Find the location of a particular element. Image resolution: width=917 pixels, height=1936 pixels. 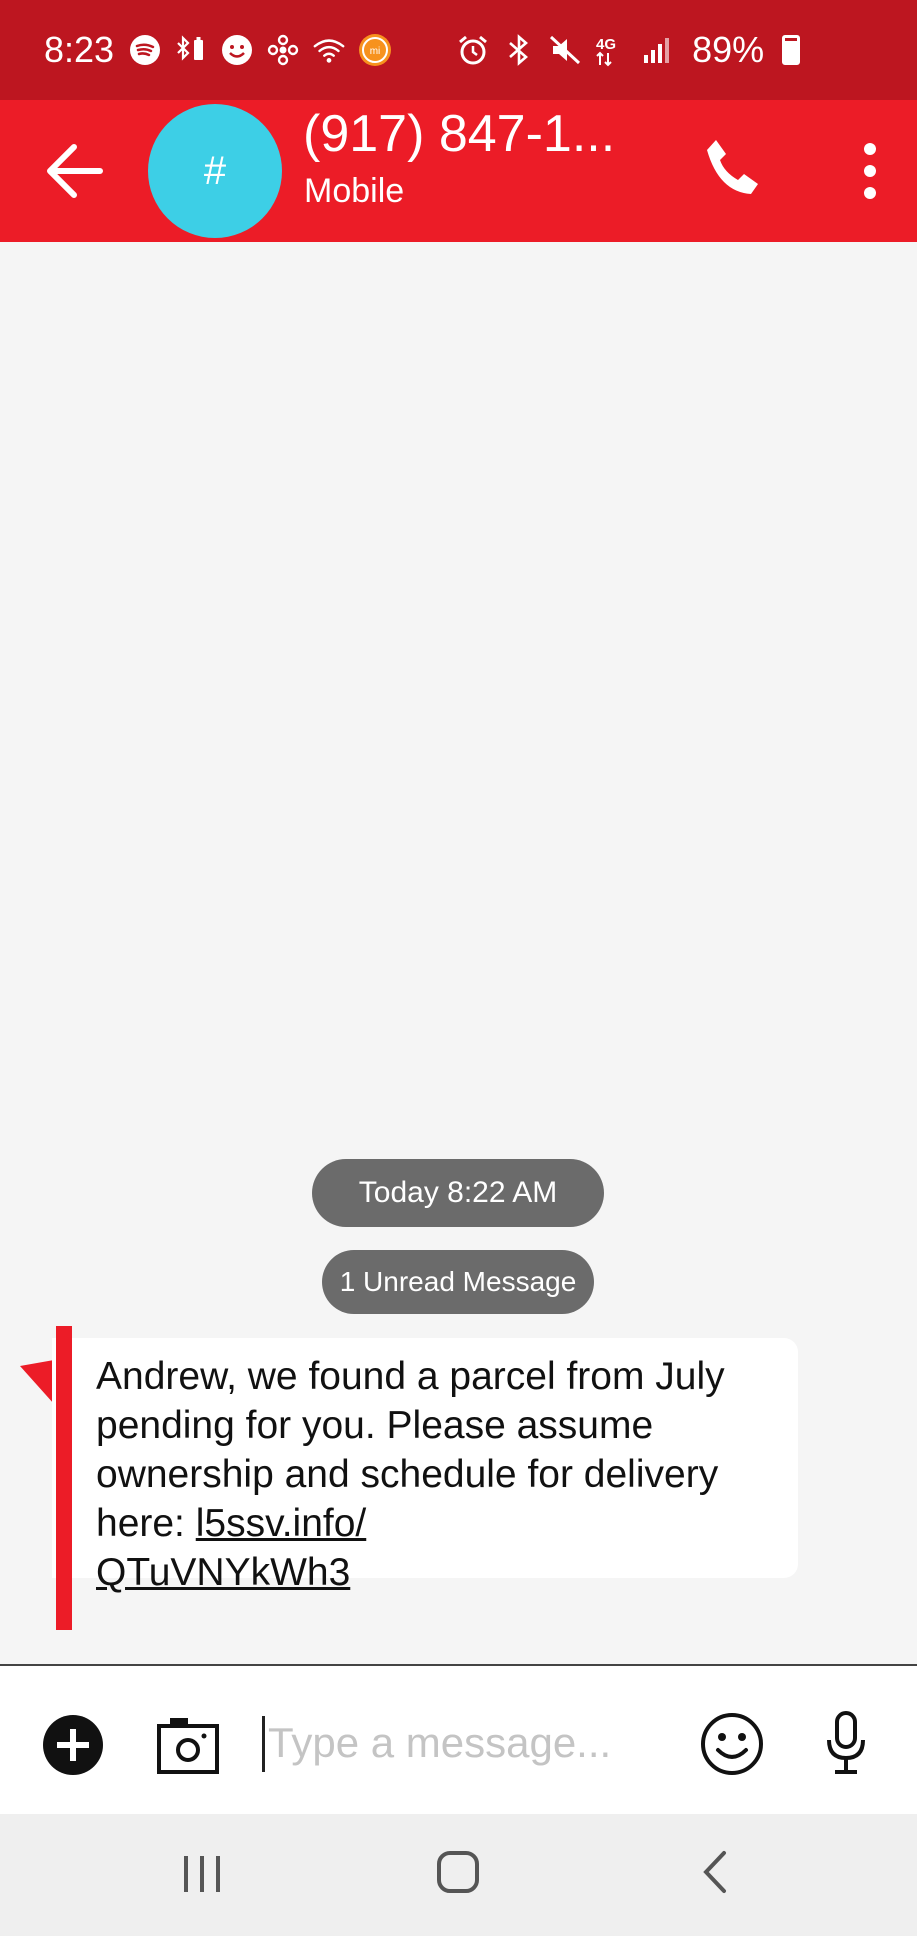

nav-back-icon is located at coordinates (714, 1872).